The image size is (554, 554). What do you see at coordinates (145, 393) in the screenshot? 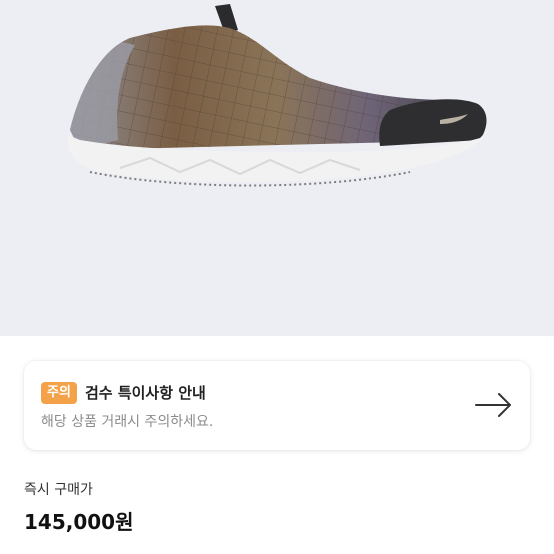
I see `notice-title: 검수 특이사항 안내` at bounding box center [145, 393].